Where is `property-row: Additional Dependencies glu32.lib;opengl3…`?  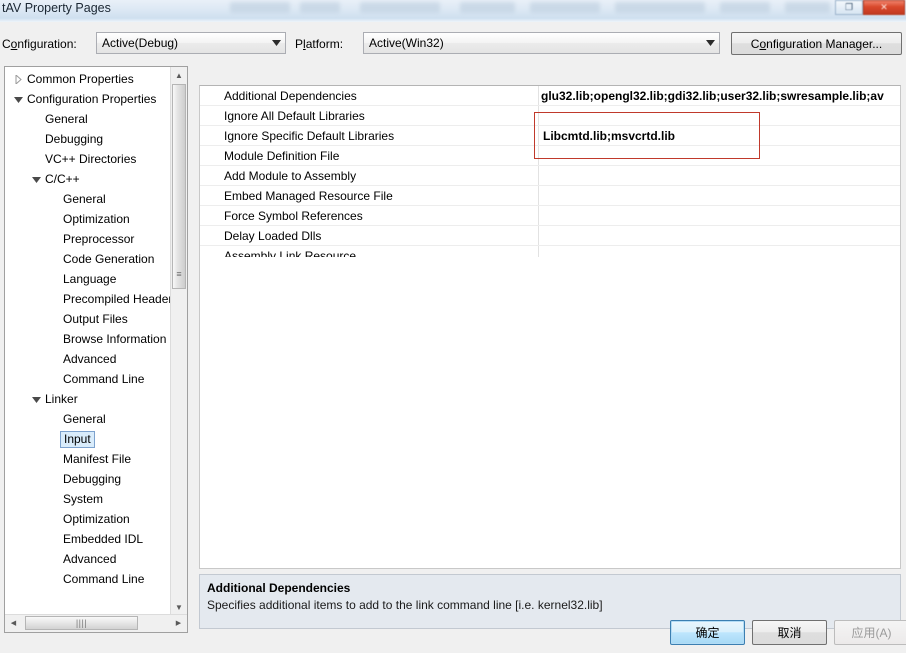
property-row: Additional Dependencies glu32.lib;opengl3… is located at coordinates (550, 96).